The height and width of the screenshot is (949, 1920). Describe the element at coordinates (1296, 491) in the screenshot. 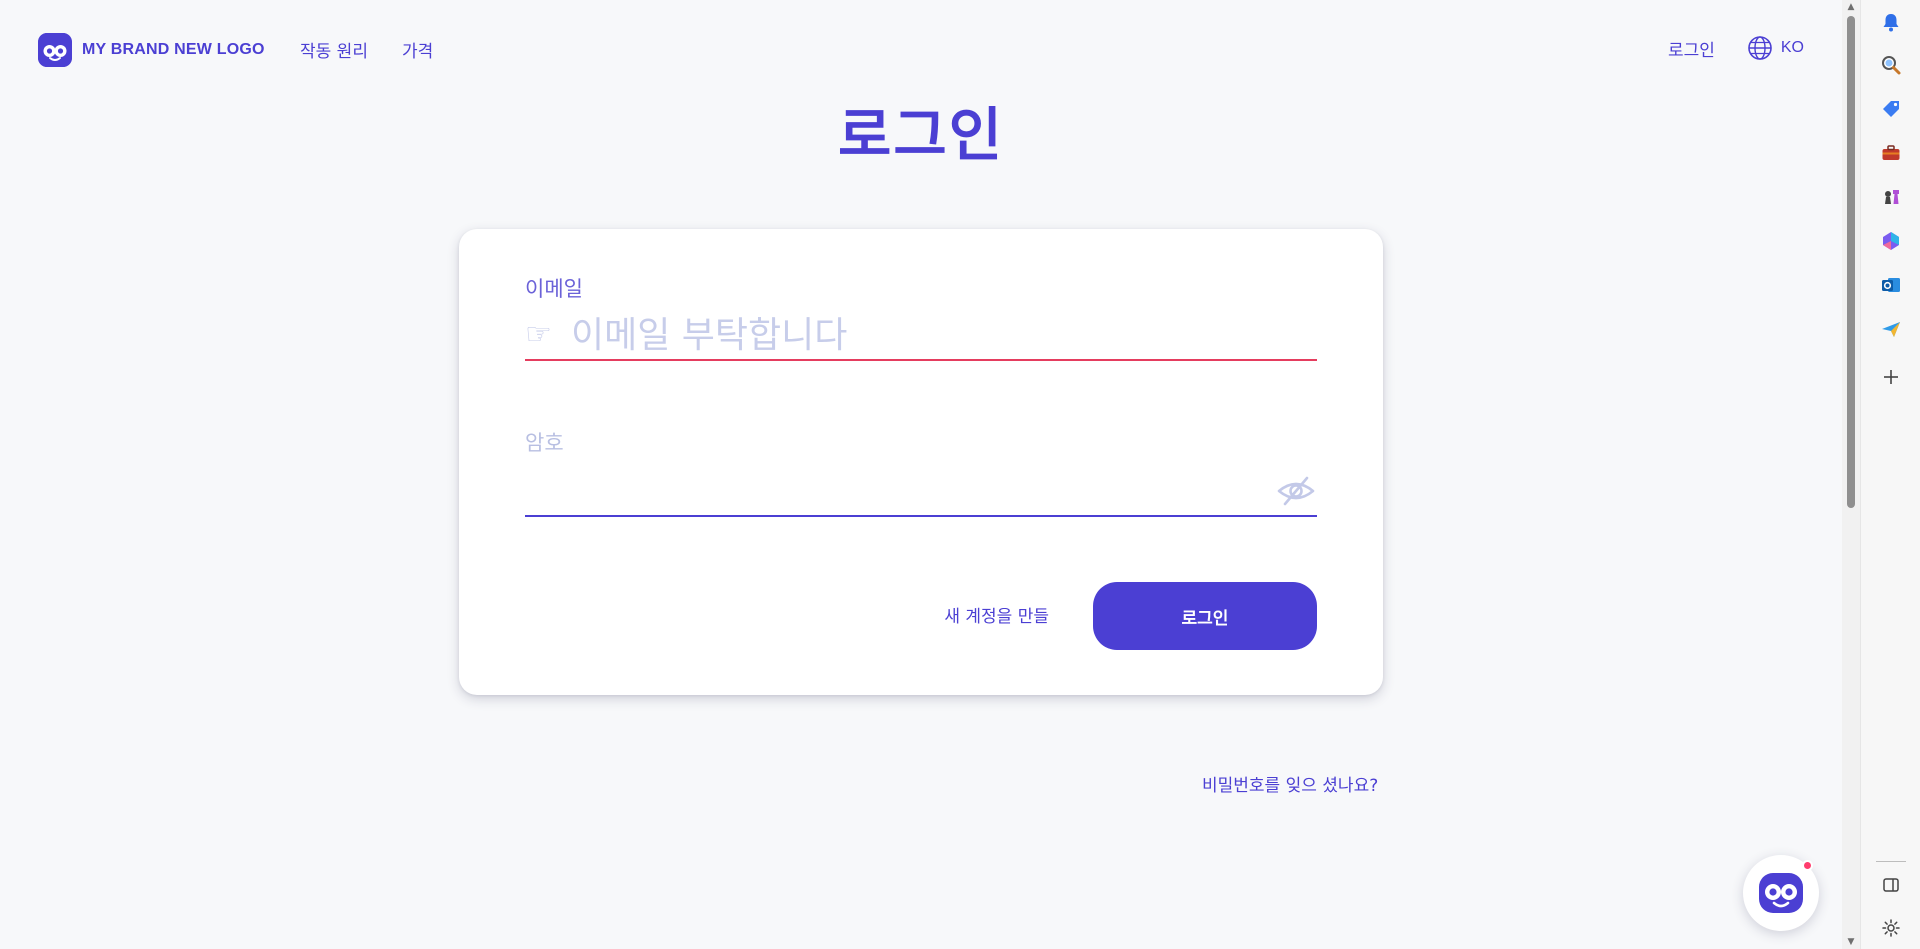

I see `eye-off-icon` at that location.